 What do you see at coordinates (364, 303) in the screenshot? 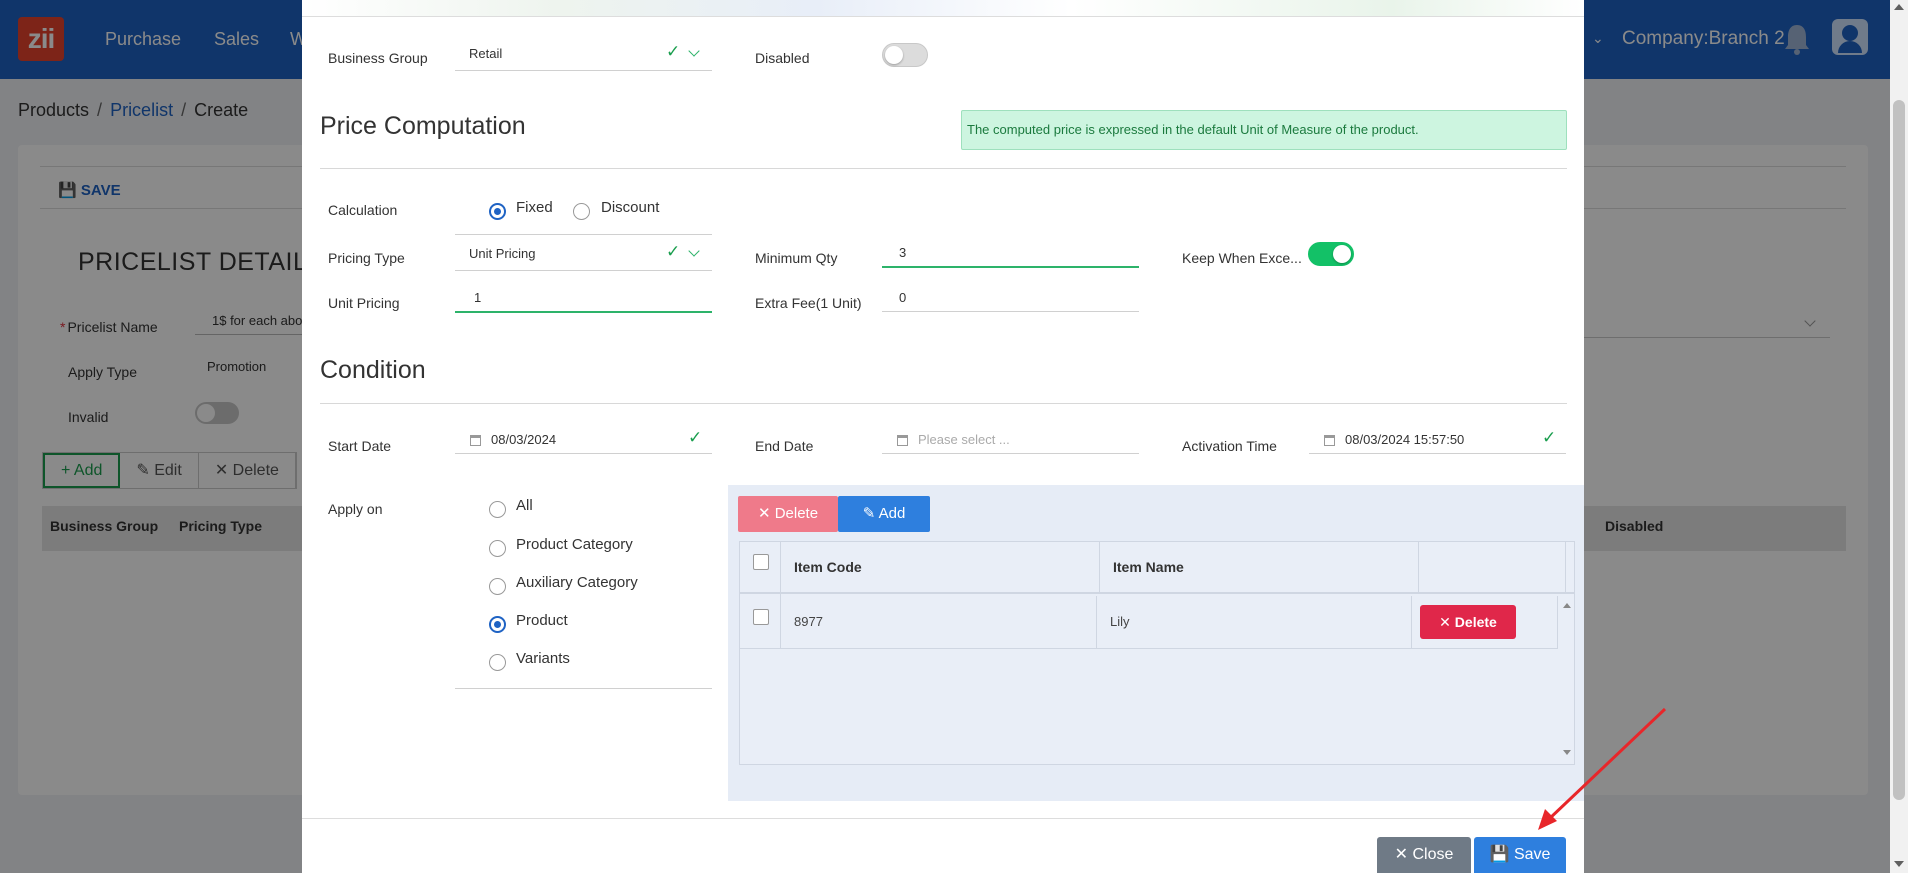
I see `unit-pricing-label: Unit Pricing` at bounding box center [364, 303].